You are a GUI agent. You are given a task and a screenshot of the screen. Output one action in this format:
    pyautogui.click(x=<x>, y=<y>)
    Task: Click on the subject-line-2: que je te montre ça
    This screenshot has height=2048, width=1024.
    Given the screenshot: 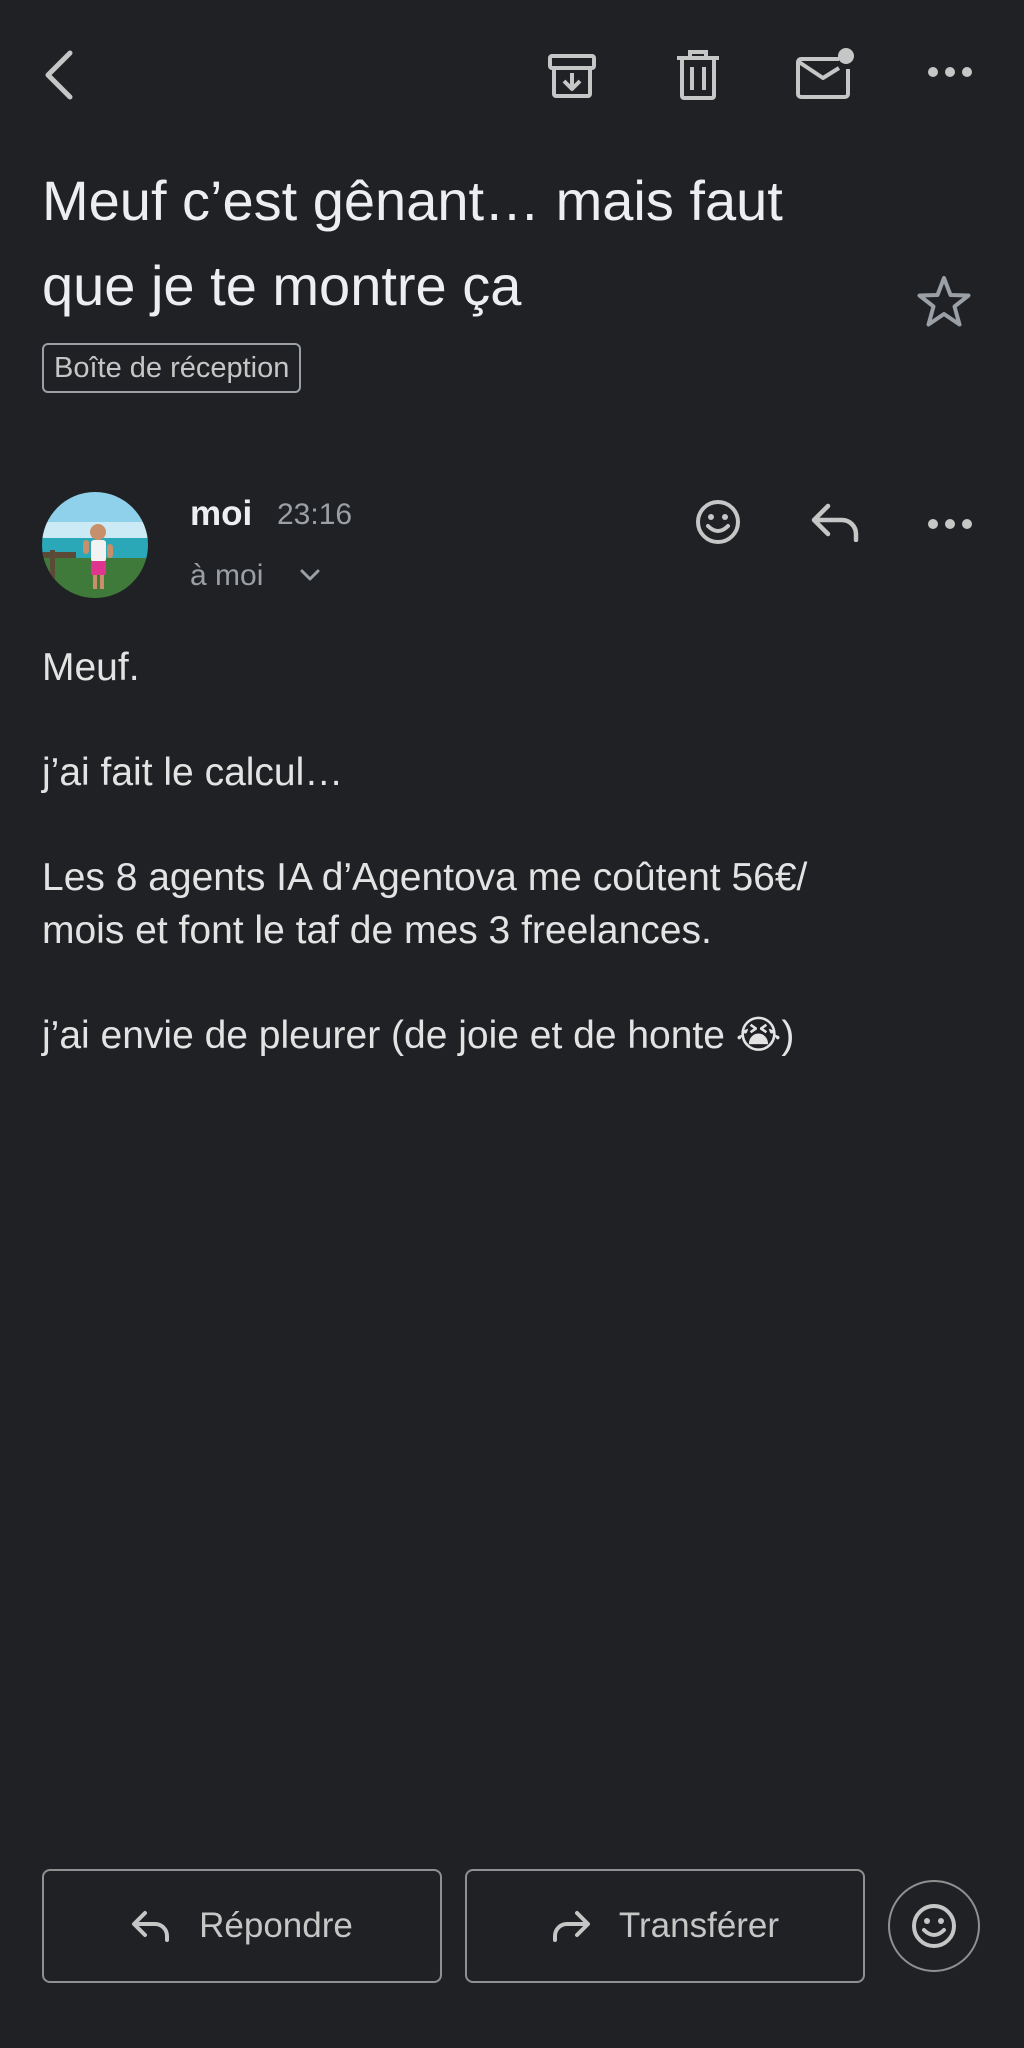 What is the action you would take?
    pyautogui.click(x=282, y=285)
    